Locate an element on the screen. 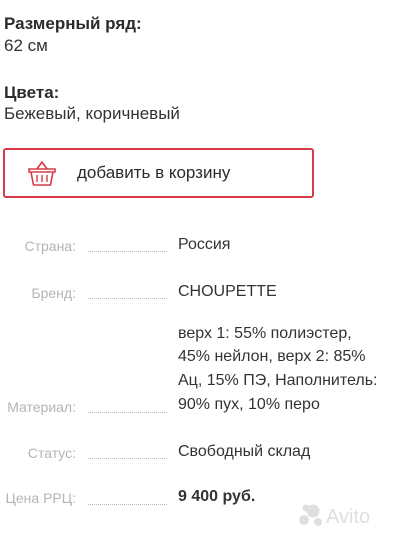 The image size is (405, 540). spec-label-country: Страна: is located at coordinates (50, 246).